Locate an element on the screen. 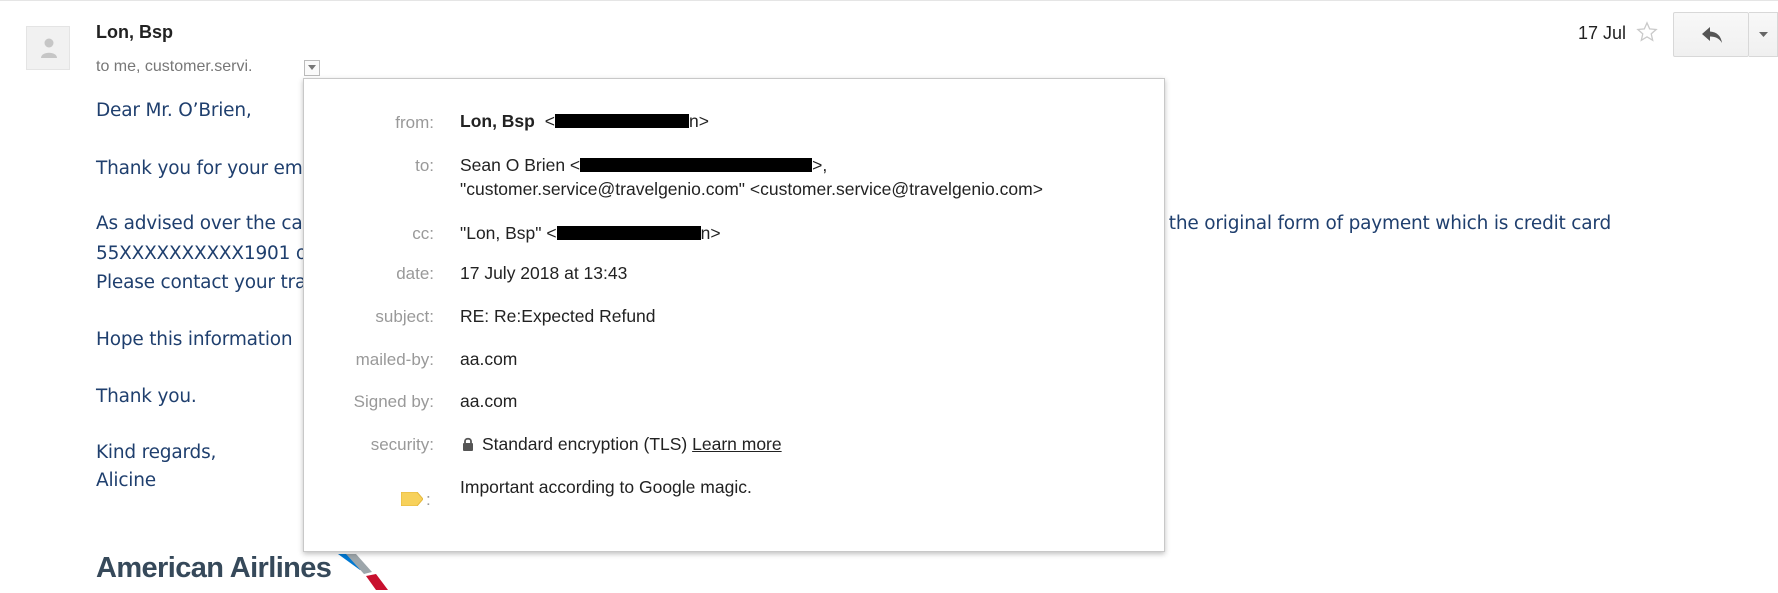  more-options-button is located at coordinates (1763, 34).